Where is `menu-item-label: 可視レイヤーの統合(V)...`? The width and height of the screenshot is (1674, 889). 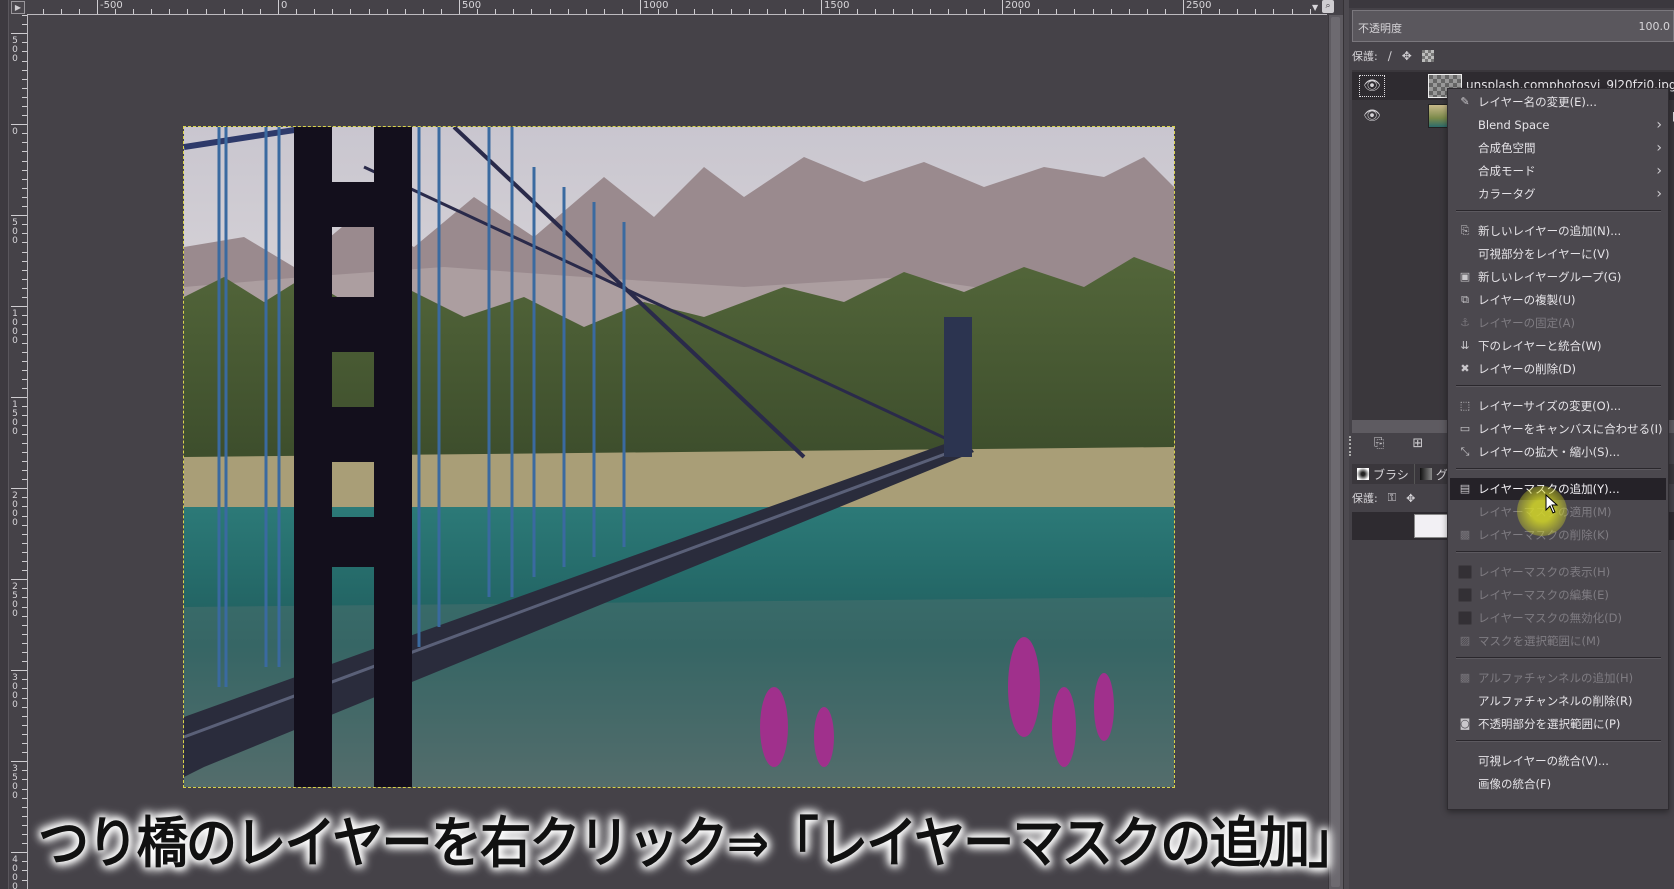
menu-item-label: 可視レイヤーの統合(V)... is located at coordinates (1543, 761).